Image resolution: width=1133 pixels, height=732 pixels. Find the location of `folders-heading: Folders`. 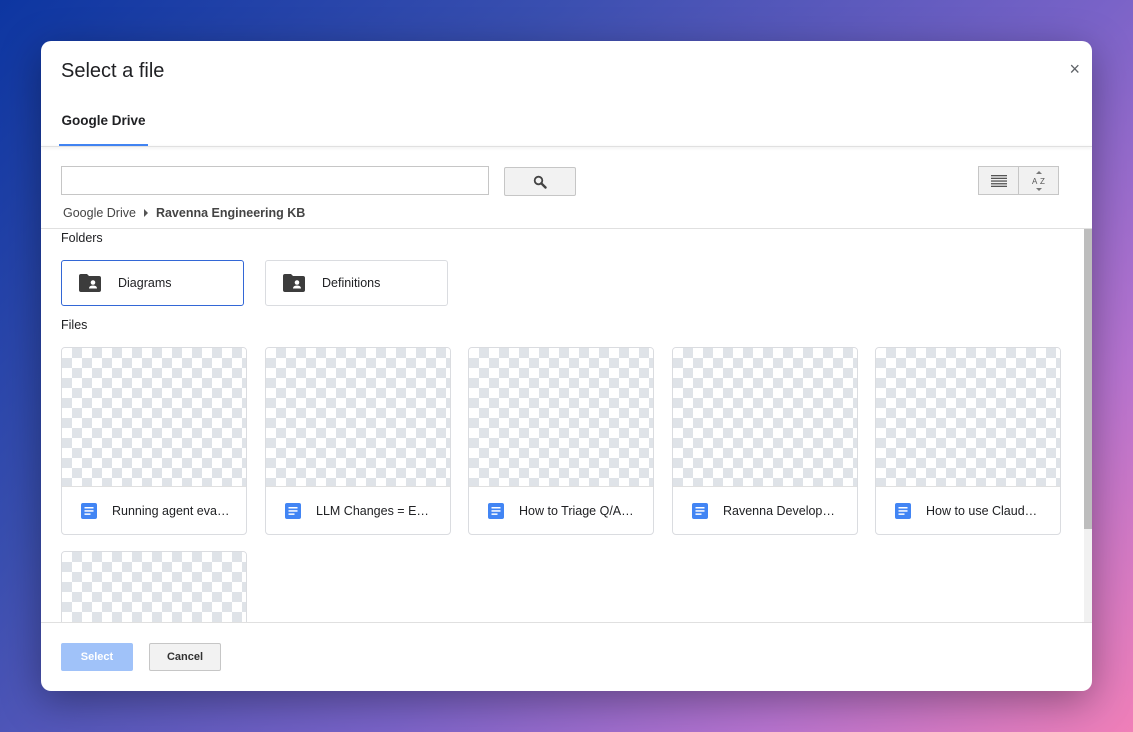

folders-heading: Folders is located at coordinates (82, 238).